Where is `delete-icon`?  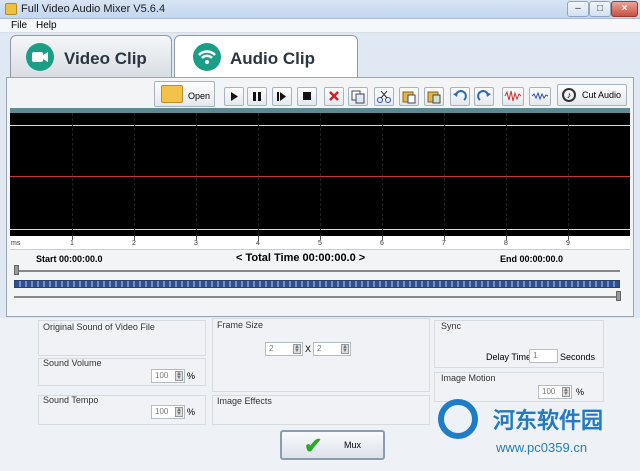 delete-icon is located at coordinates (334, 96).